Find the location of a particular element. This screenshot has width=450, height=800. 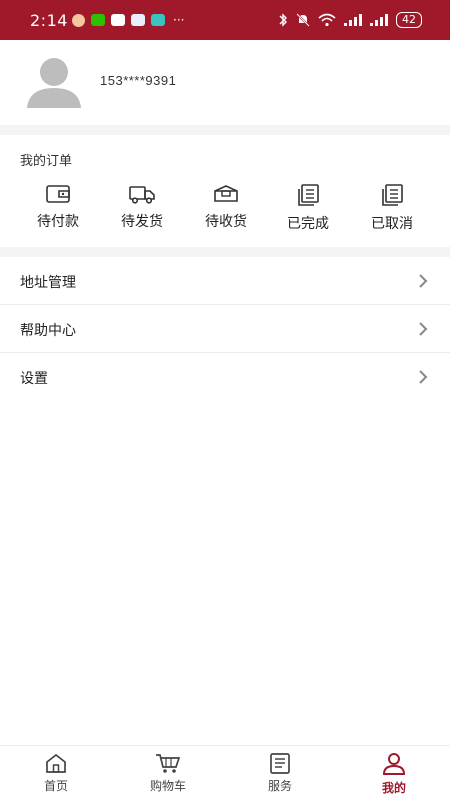

mute-bell-icon is located at coordinates (303, 20).